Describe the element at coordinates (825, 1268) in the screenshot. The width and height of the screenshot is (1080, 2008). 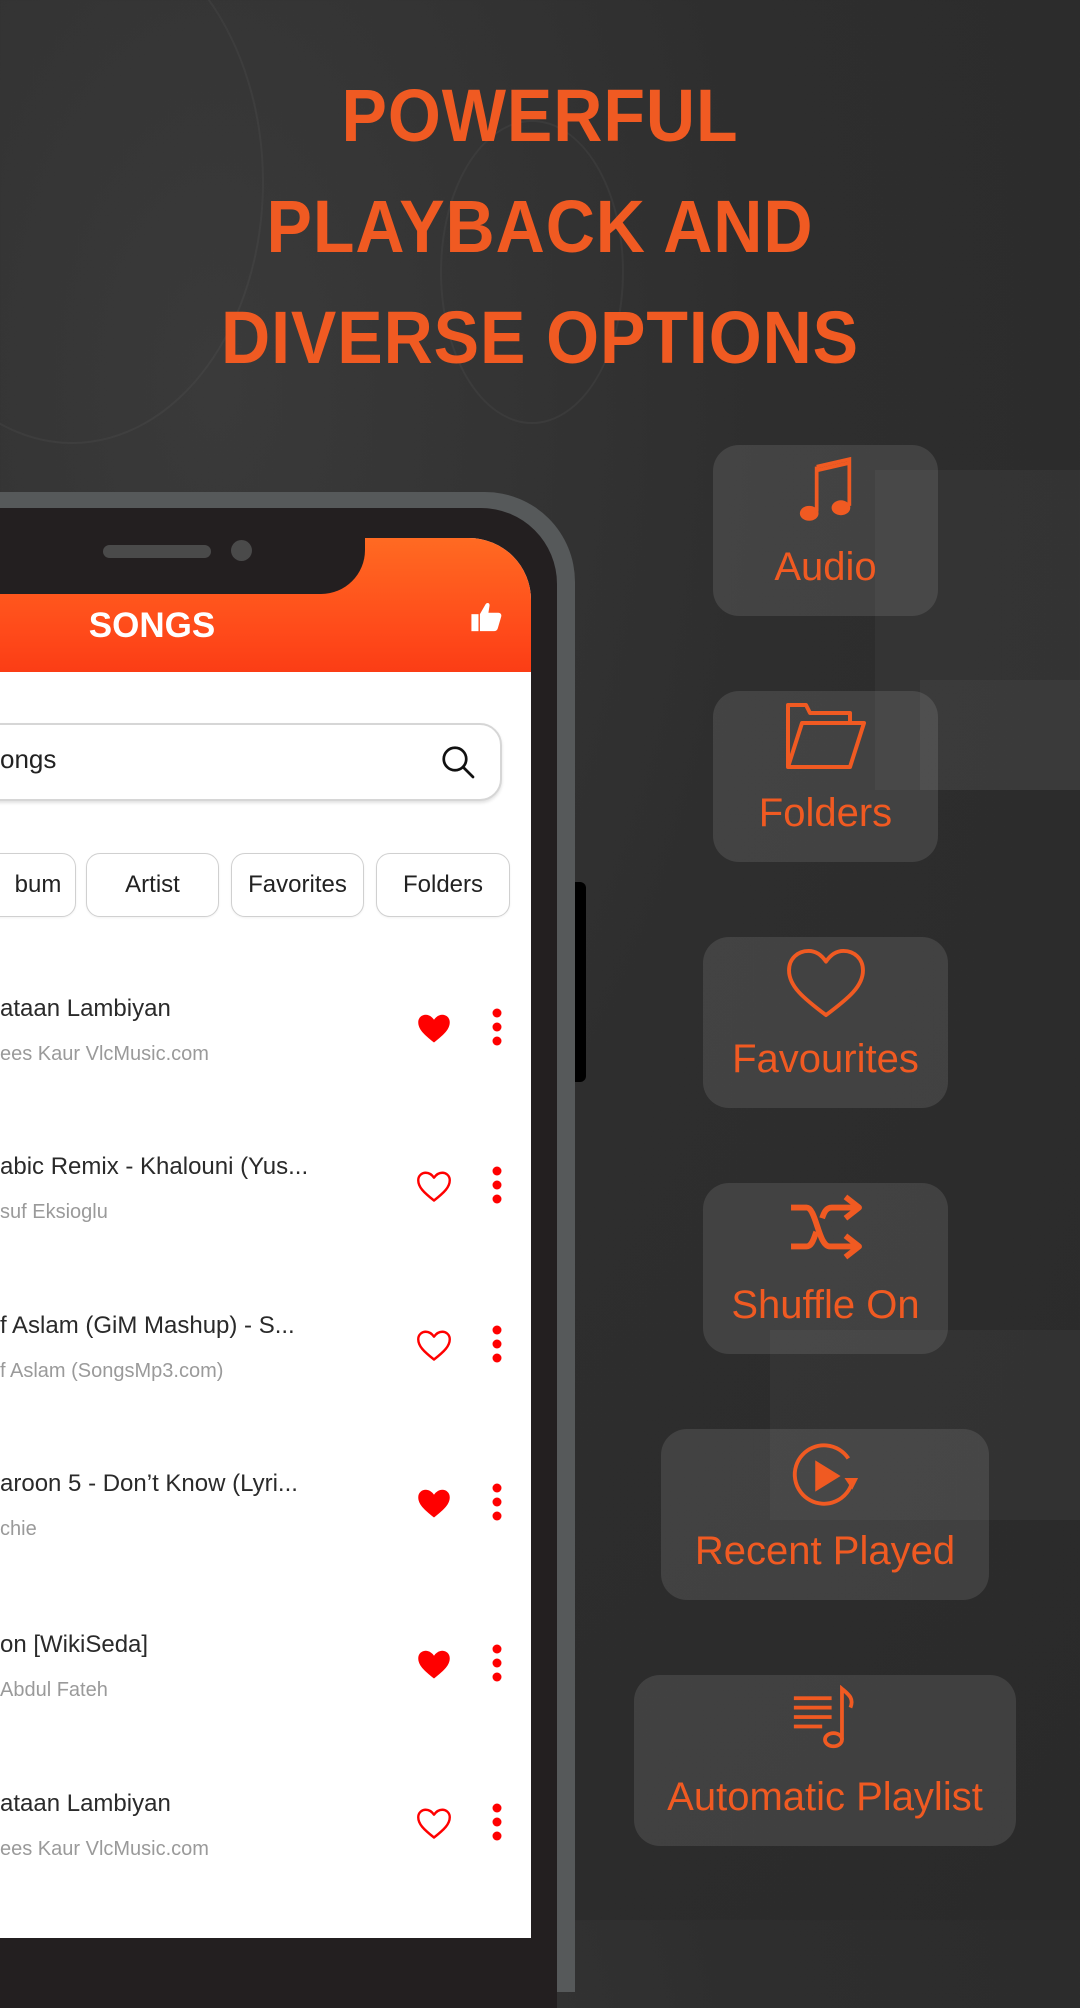
I see `feature-card-shuffle-on: Shuffle On` at that location.